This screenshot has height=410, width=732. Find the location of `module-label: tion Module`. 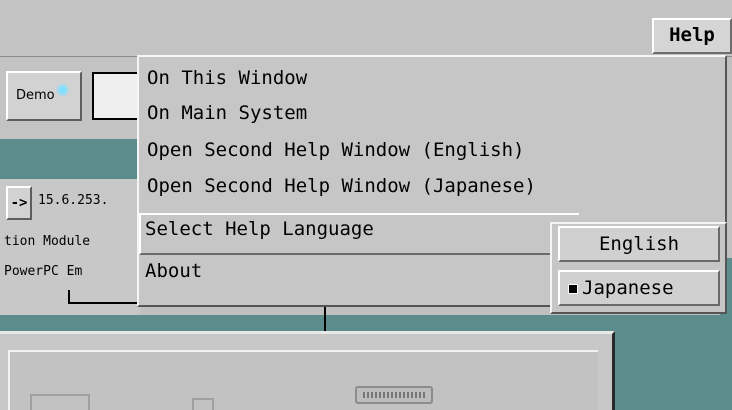

module-label: tion Module is located at coordinates (47, 241).